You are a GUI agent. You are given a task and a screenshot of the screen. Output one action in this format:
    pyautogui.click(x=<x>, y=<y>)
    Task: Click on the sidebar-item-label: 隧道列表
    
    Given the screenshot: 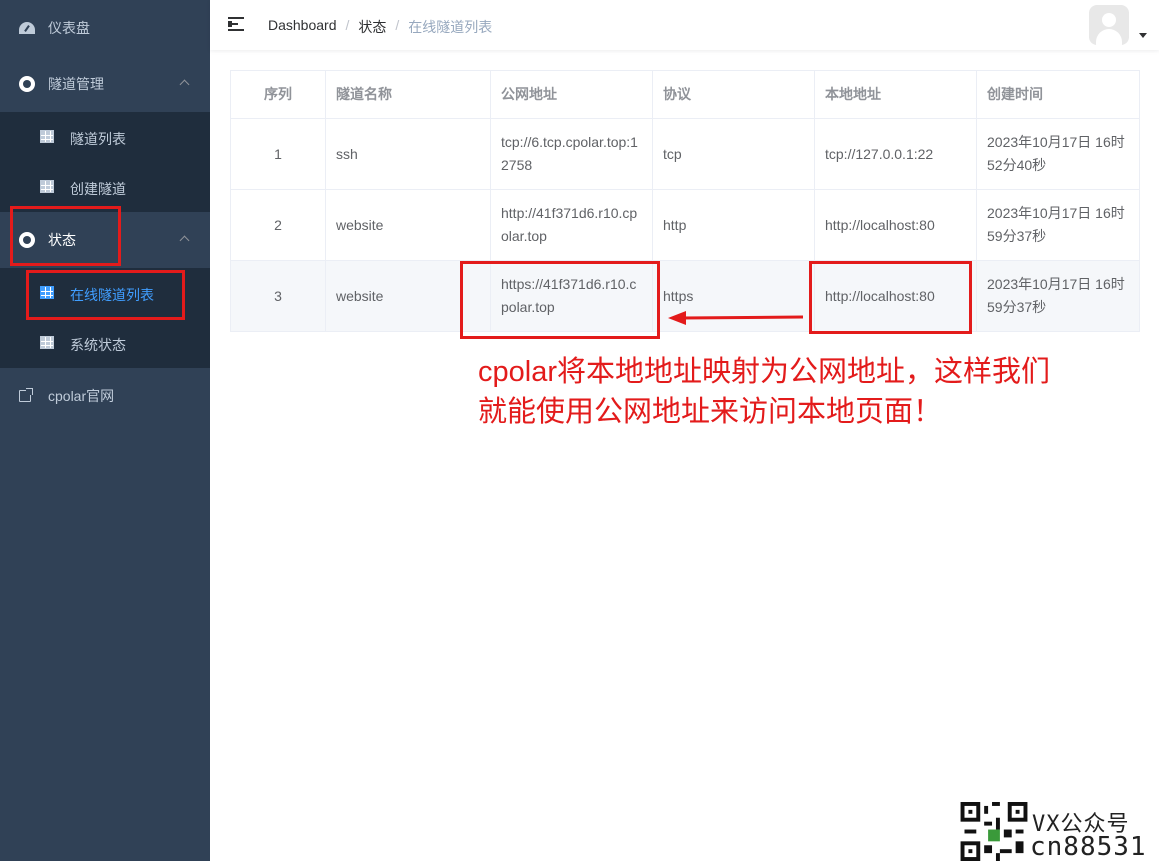 What is the action you would take?
    pyautogui.click(x=98, y=139)
    